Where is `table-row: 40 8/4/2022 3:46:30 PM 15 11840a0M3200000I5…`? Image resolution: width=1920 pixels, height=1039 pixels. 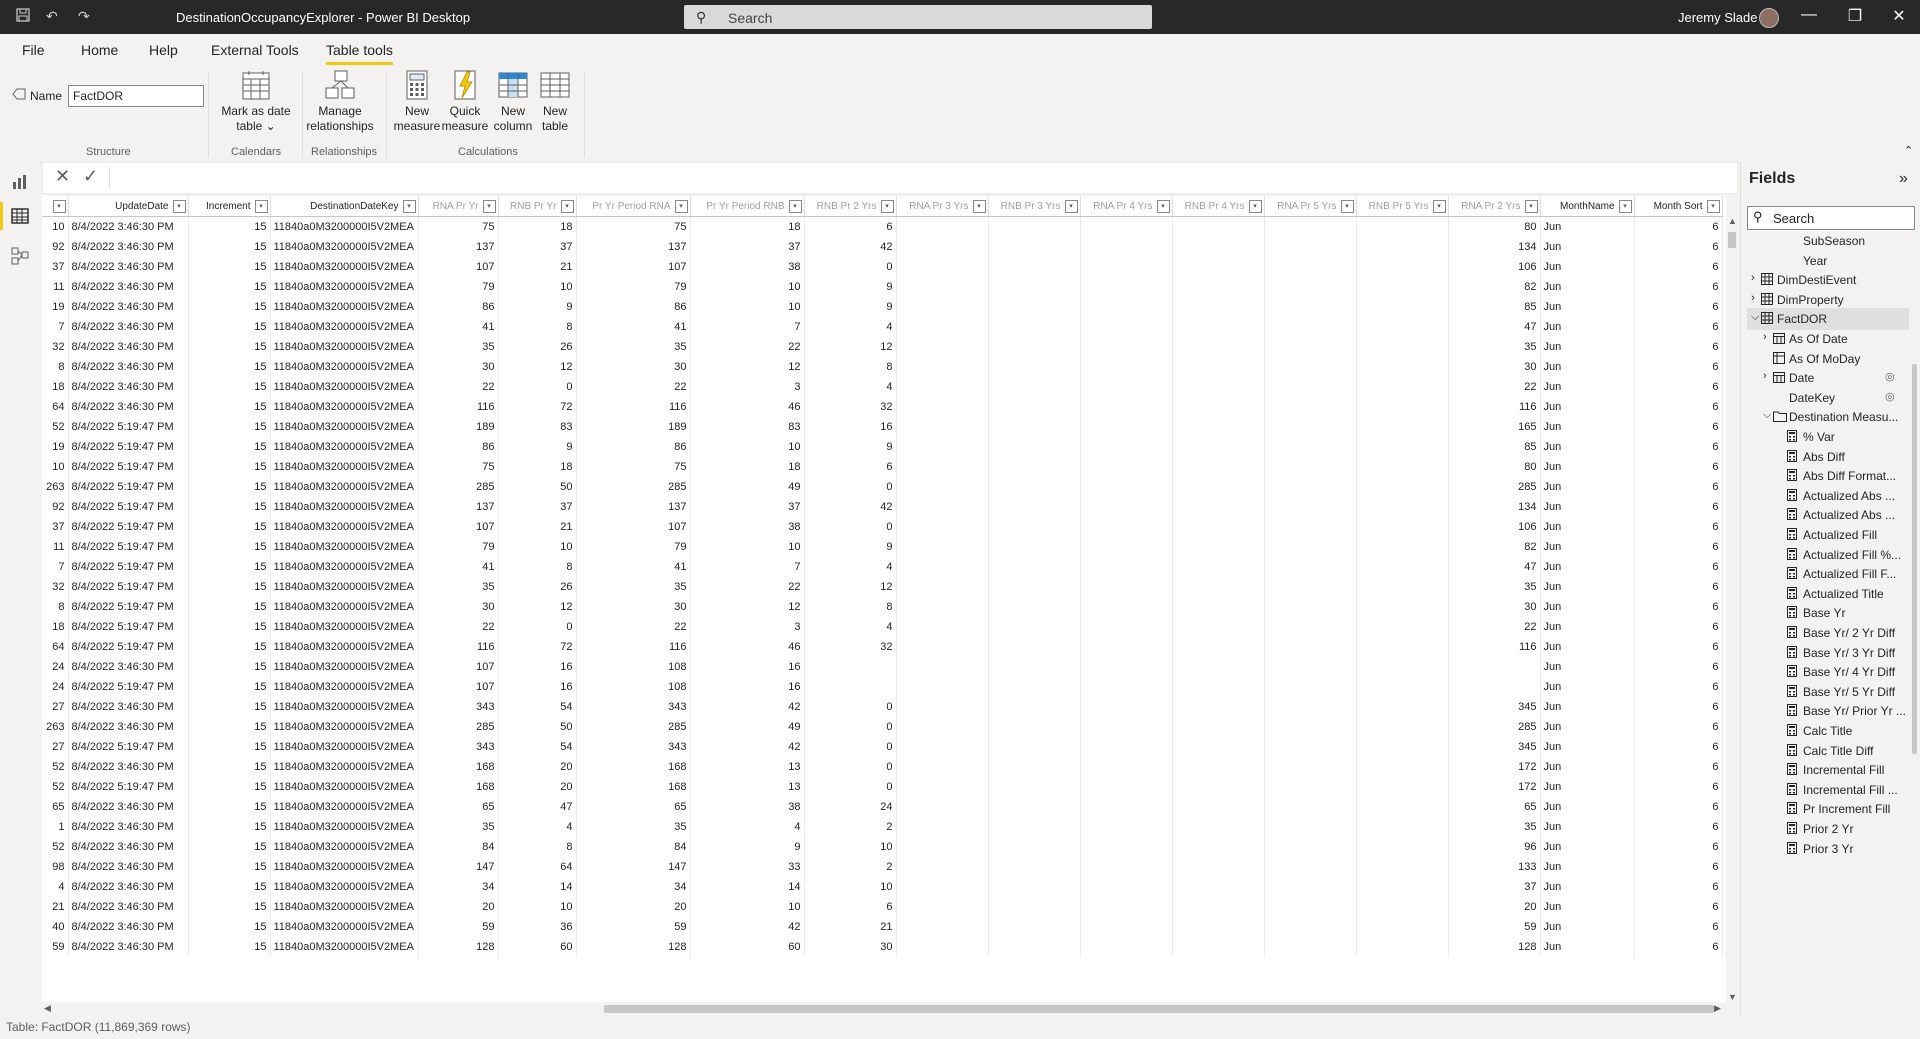
table-row: 40 8/4/2022 3:46:30 PM 15 11840a0M3200000I5… is located at coordinates (882, 927).